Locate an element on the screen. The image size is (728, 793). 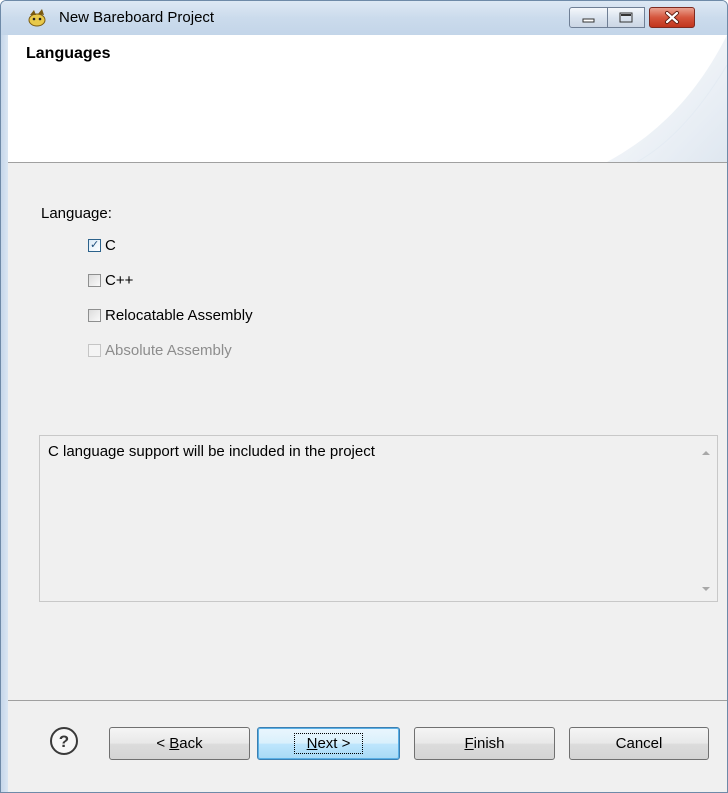
window-frame-left is located at coordinates (4, 413).